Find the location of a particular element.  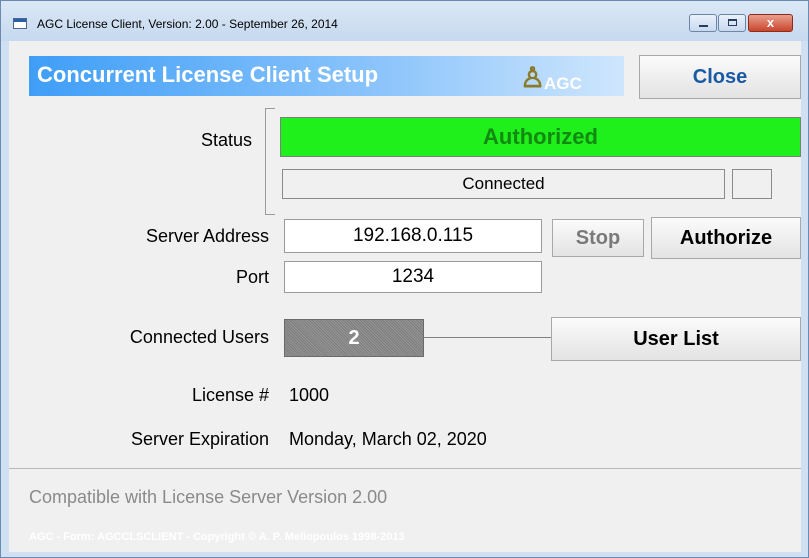

connection-indicator is located at coordinates (752, 184).